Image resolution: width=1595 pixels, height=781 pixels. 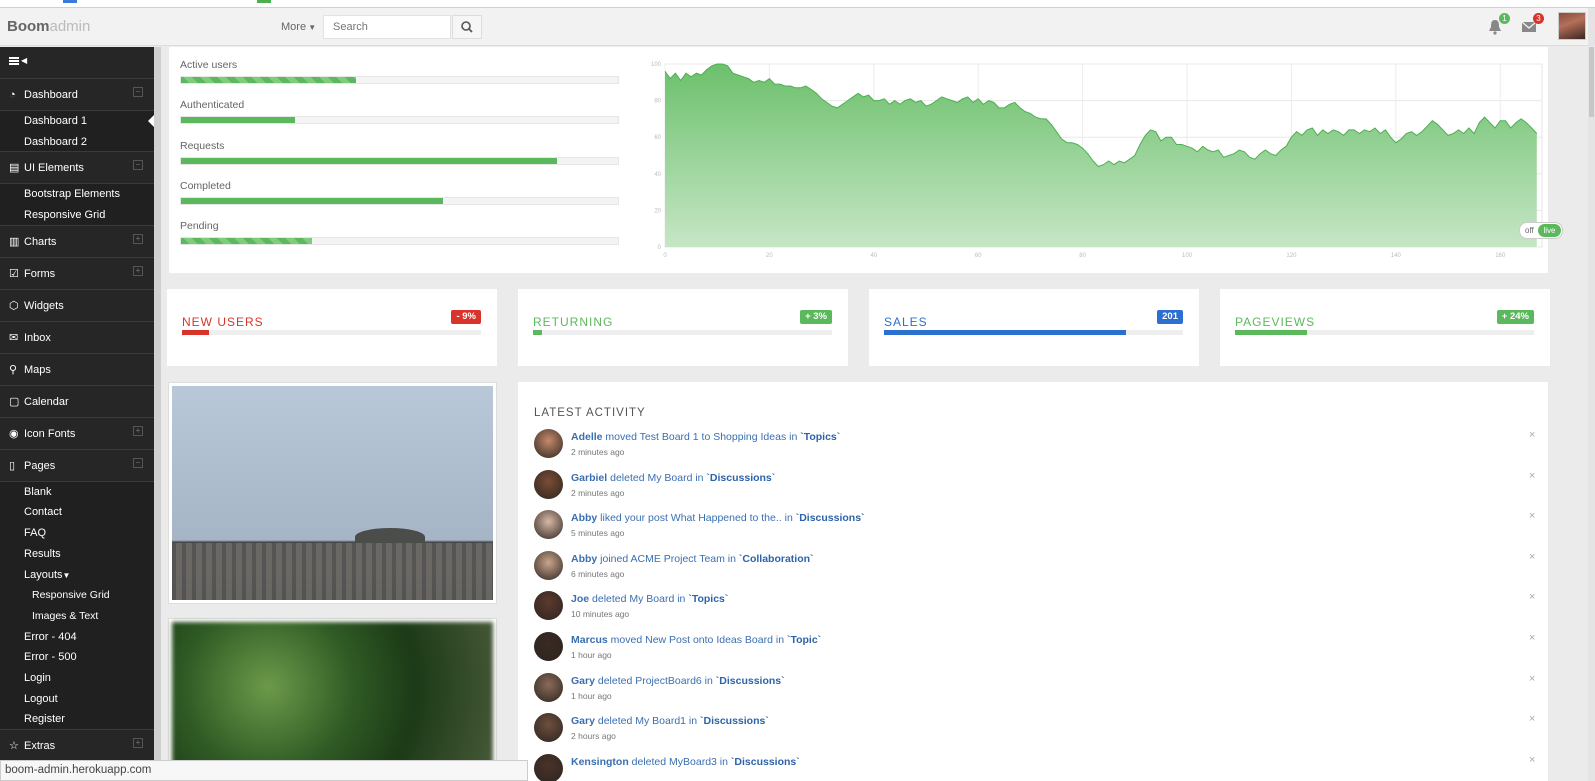 What do you see at coordinates (1498, 24) in the screenshot?
I see `notifications-button: 1` at bounding box center [1498, 24].